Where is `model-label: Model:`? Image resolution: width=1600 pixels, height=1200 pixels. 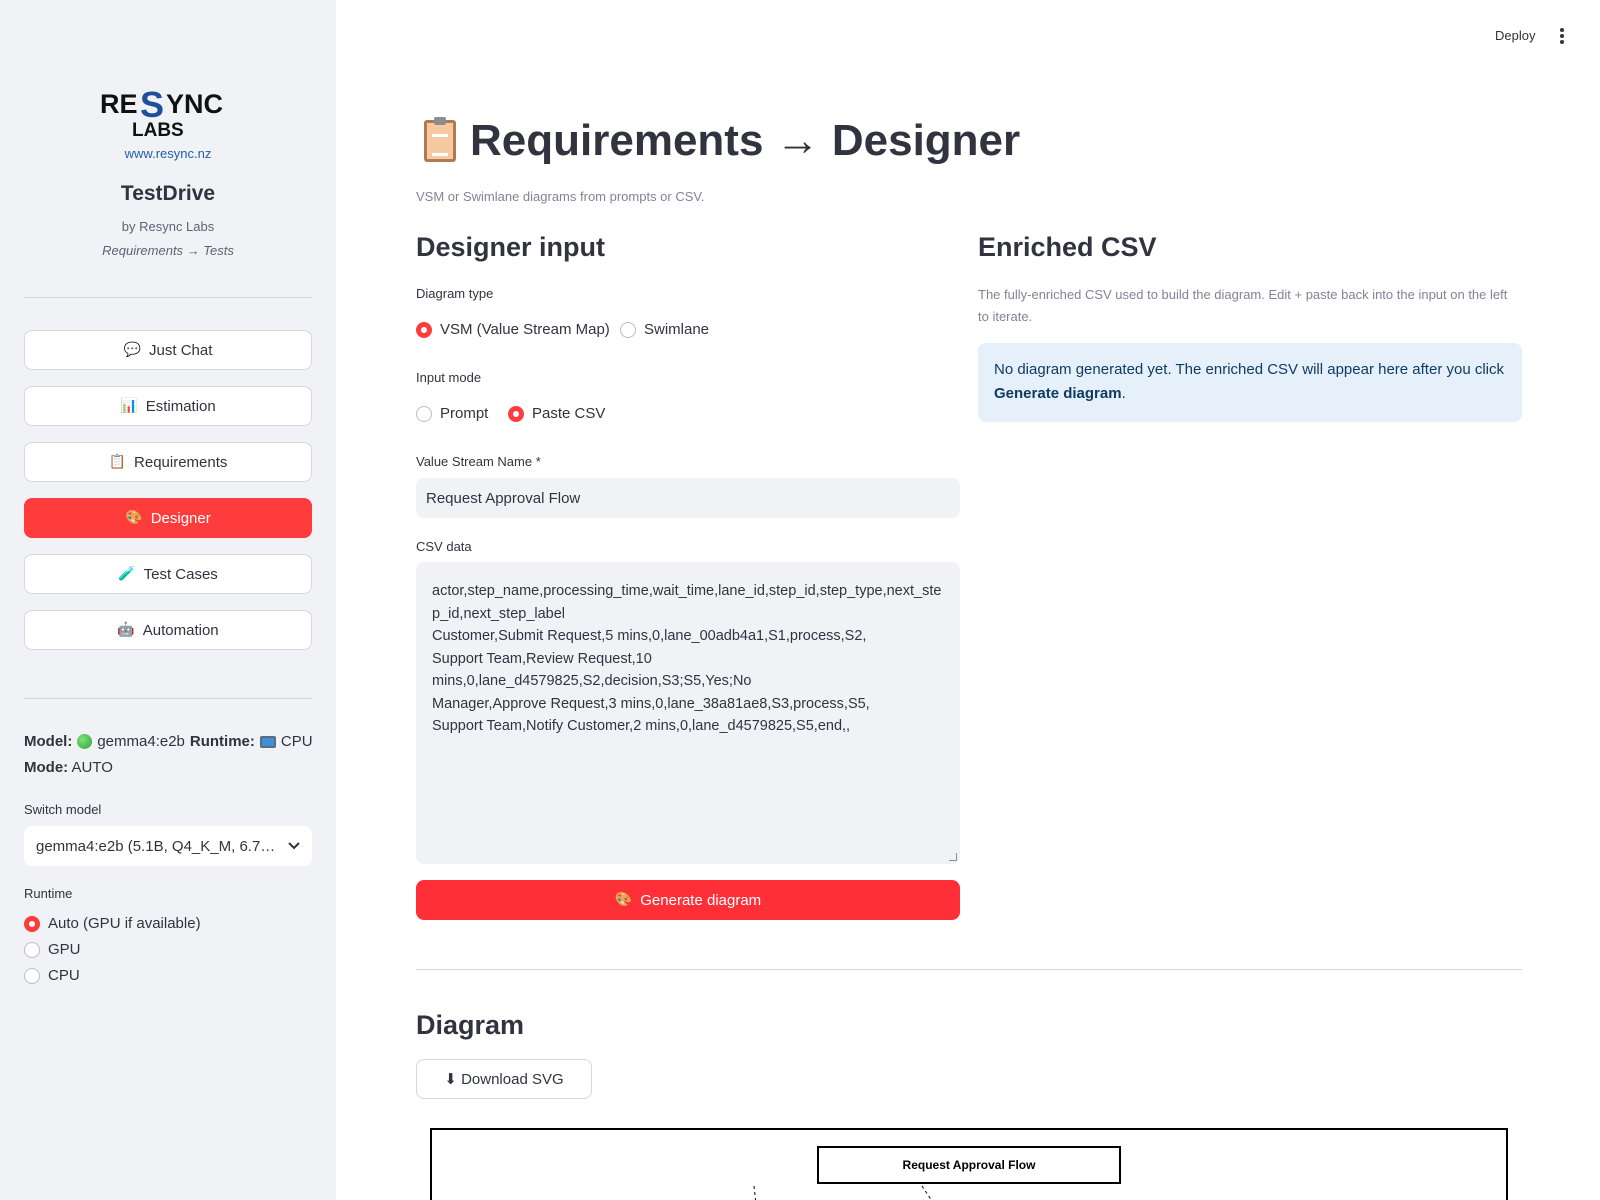
model-label: Model: is located at coordinates (48, 741).